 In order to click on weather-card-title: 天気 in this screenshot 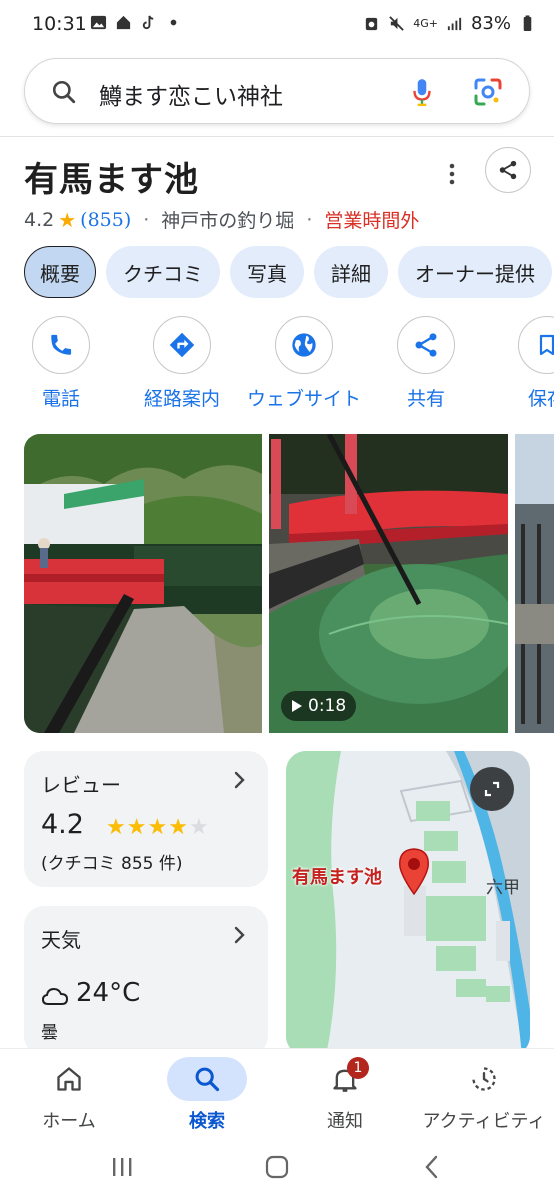, I will do `click(61, 940)`.